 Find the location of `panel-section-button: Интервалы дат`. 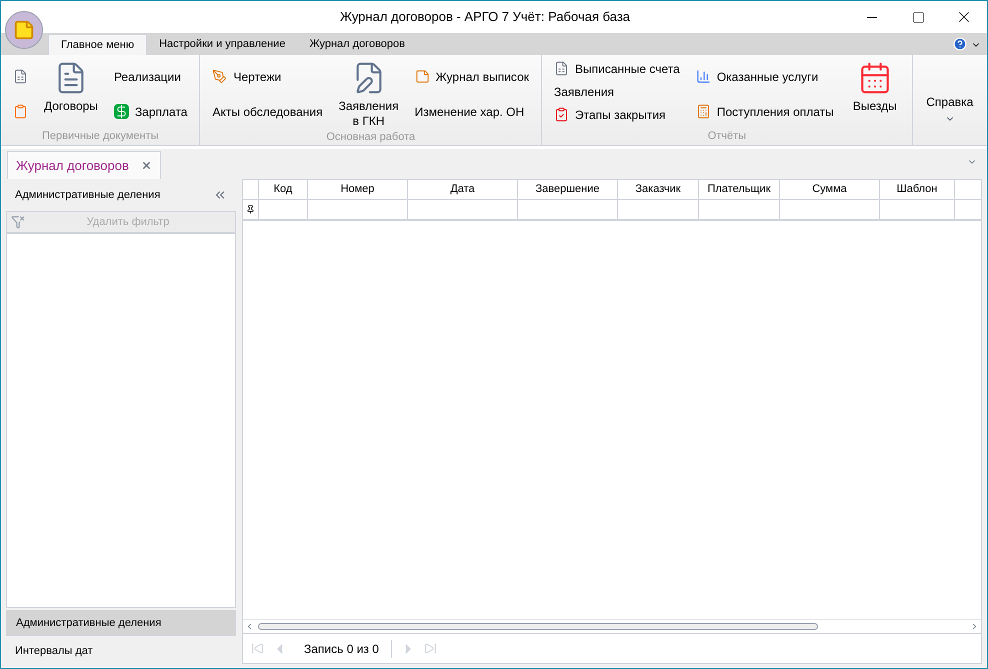

panel-section-button: Интервалы дат is located at coordinates (121, 651).